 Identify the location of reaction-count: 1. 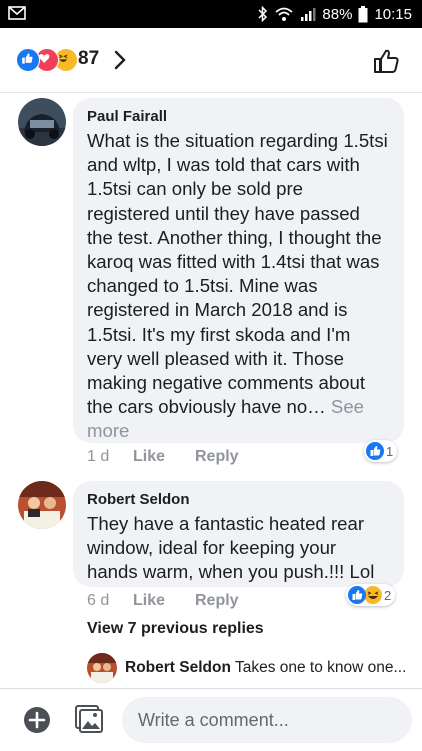
(390, 451).